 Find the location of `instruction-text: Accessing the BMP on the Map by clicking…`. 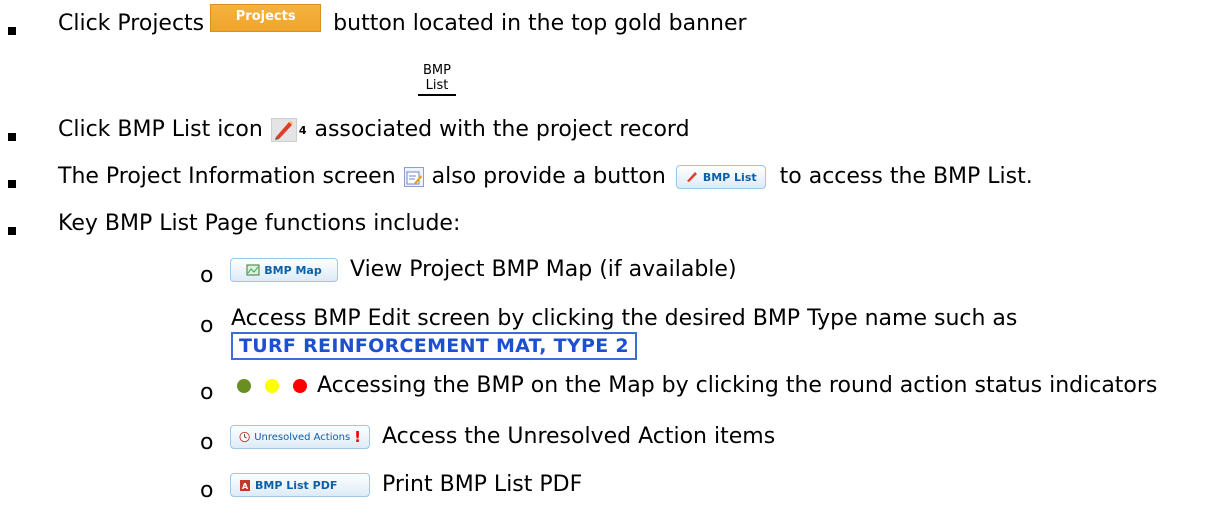

instruction-text: Accessing the BMP on the Map by clicking… is located at coordinates (737, 385).